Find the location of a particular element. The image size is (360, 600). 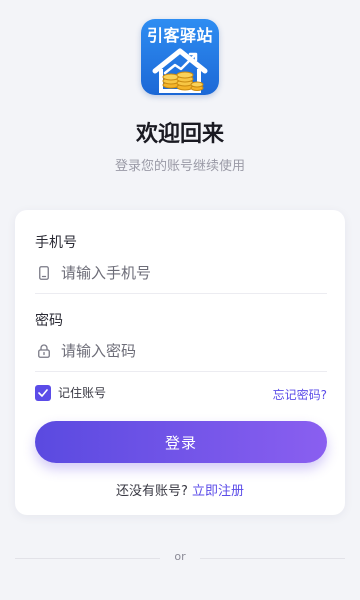

password-field is located at coordinates (181, 351).